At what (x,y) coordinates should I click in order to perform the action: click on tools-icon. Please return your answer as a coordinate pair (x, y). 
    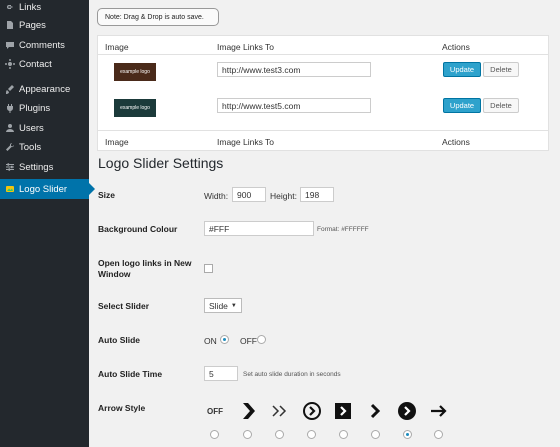
    Looking at the image, I should click on (10, 147).